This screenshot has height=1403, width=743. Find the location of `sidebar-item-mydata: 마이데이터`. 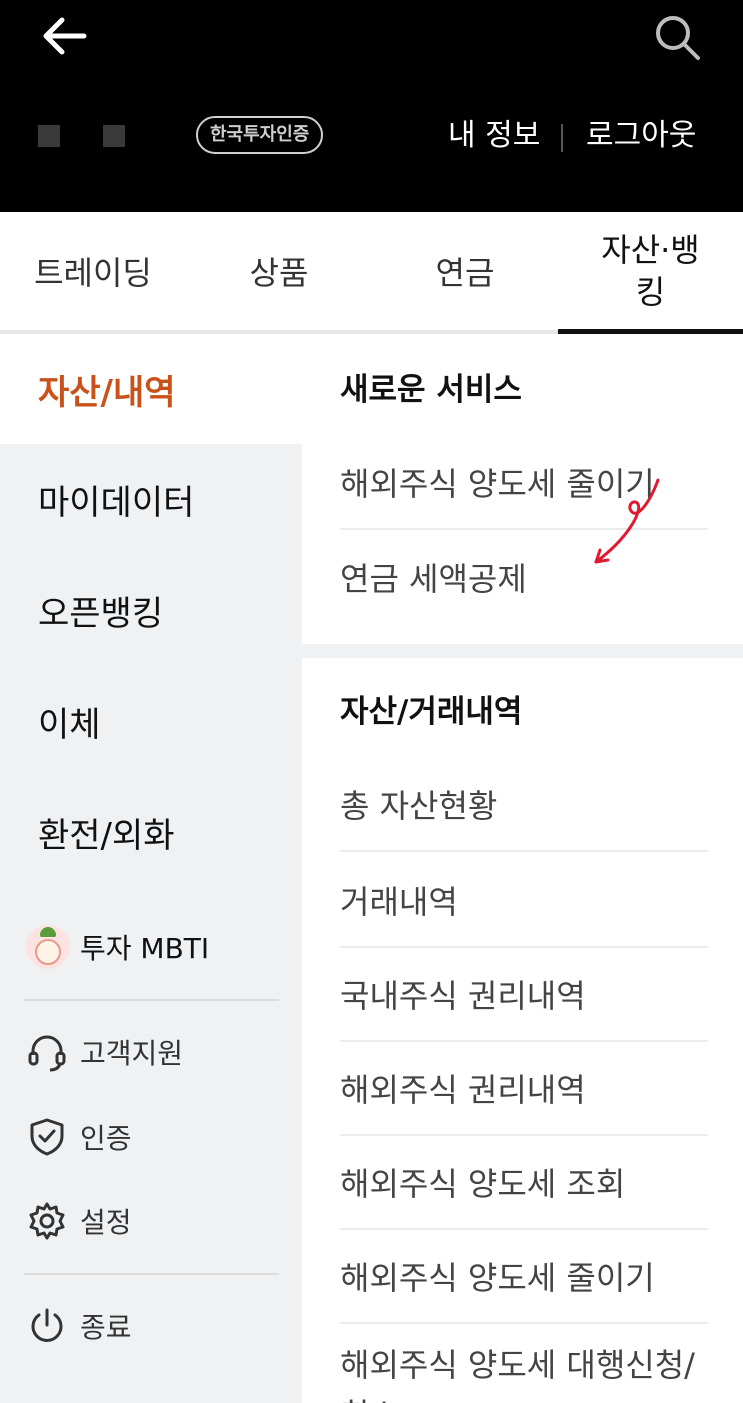

sidebar-item-mydata: 마이데이터 is located at coordinates (151, 499).